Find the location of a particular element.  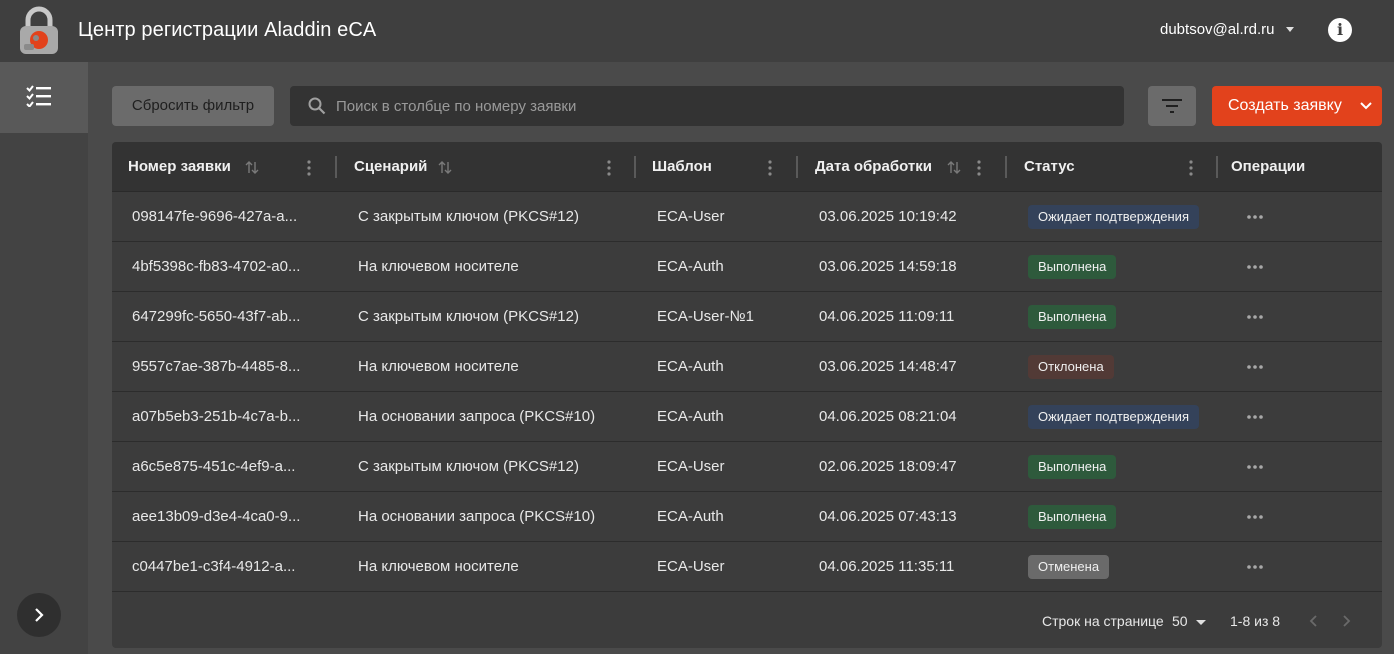

search-icon is located at coordinates (317, 106).